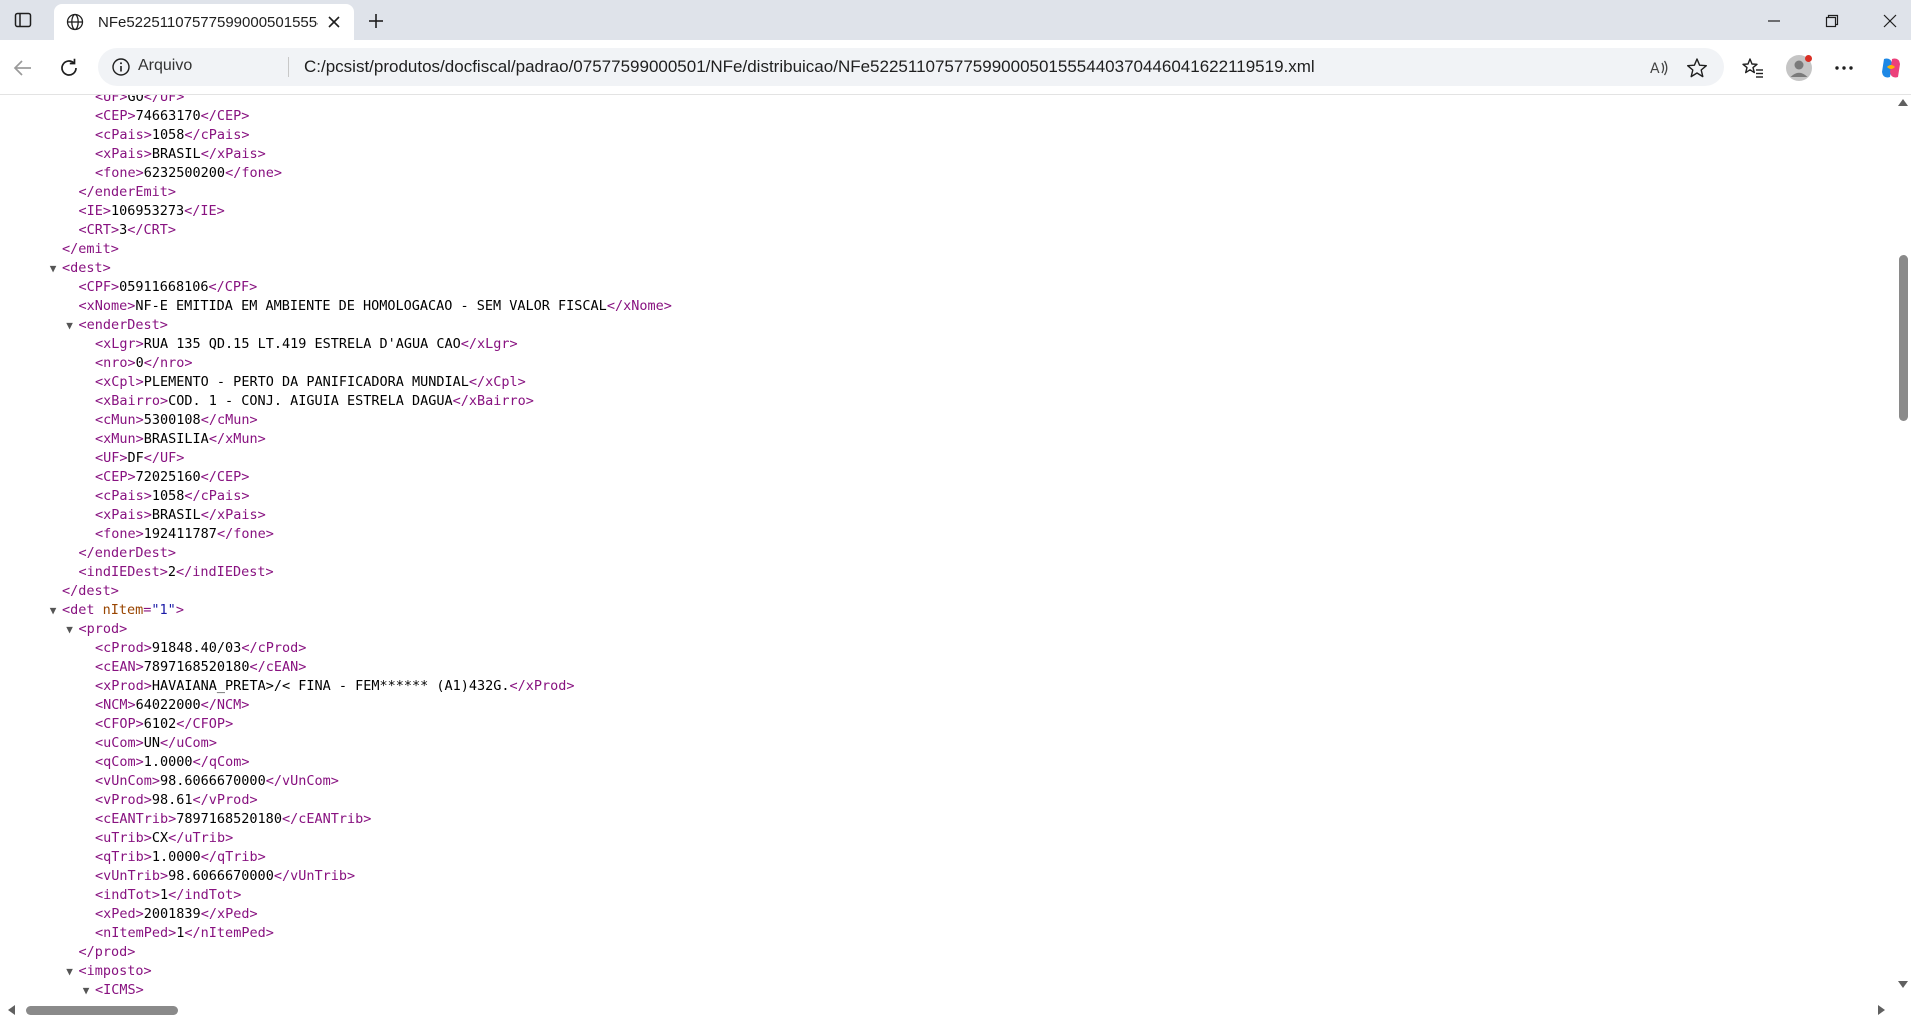 The image size is (1911, 1020). I want to click on xml-line-content: <cProd>91848.40/03</cProd>, so click(200, 648).